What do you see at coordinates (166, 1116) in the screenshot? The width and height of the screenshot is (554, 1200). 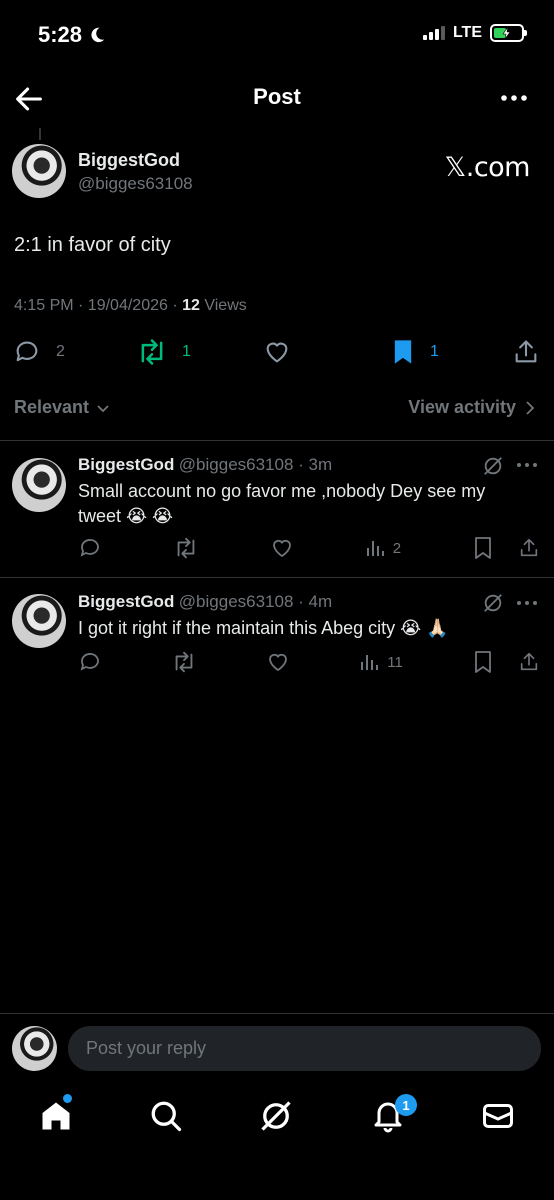 I see `search-icon` at bounding box center [166, 1116].